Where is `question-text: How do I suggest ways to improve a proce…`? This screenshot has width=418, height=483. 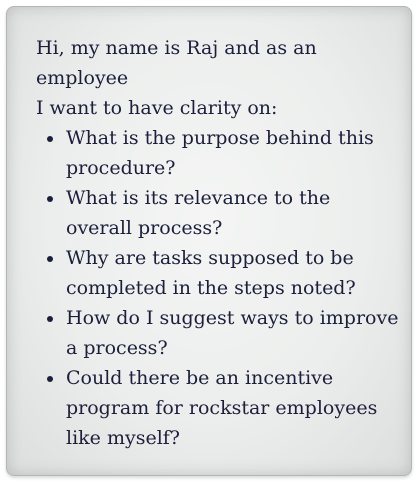 question-text: How do I suggest ways to improve a proce… is located at coordinates (232, 333).